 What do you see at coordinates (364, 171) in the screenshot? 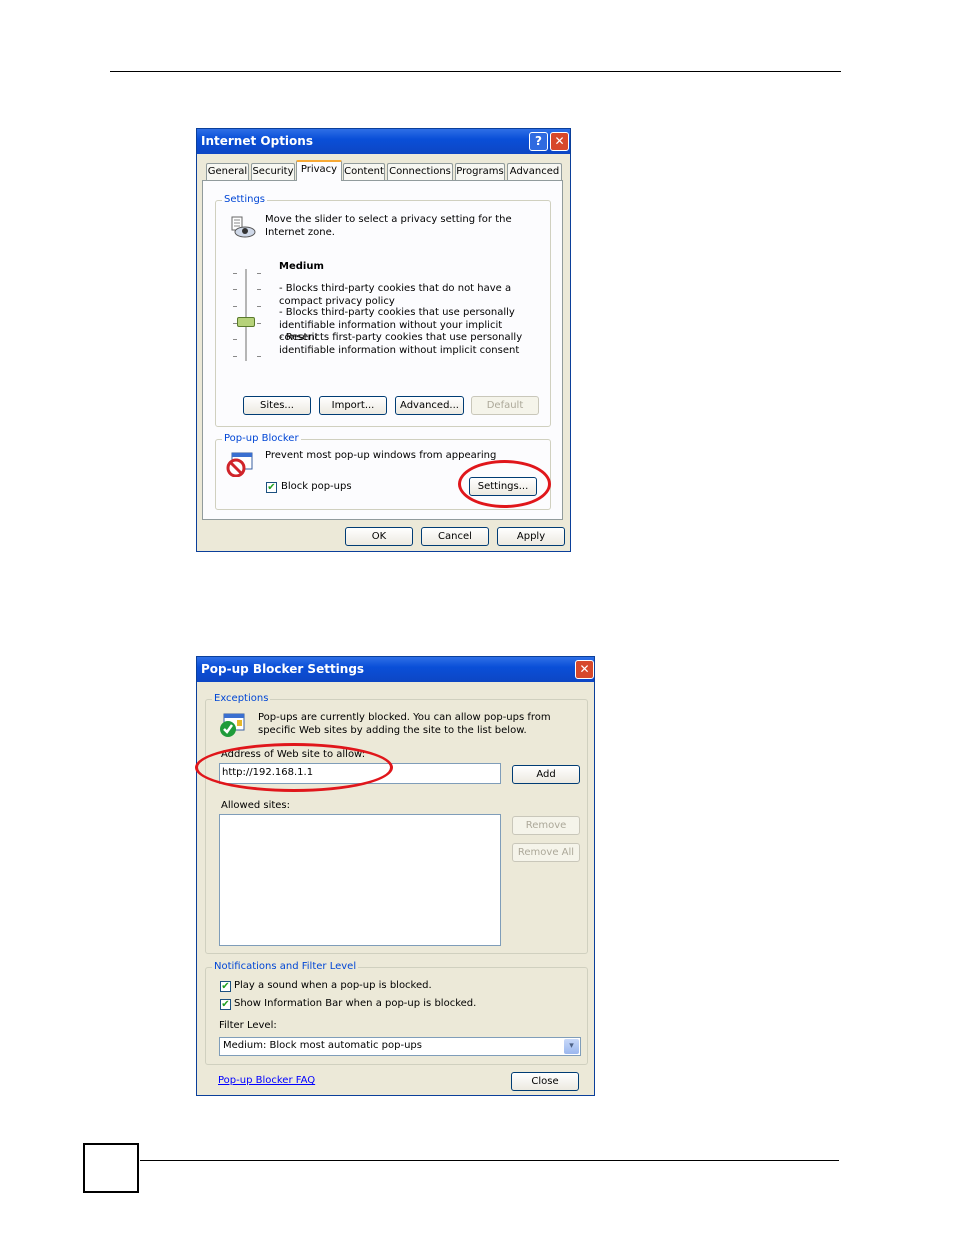
I see `tab-content: Content` at bounding box center [364, 171].